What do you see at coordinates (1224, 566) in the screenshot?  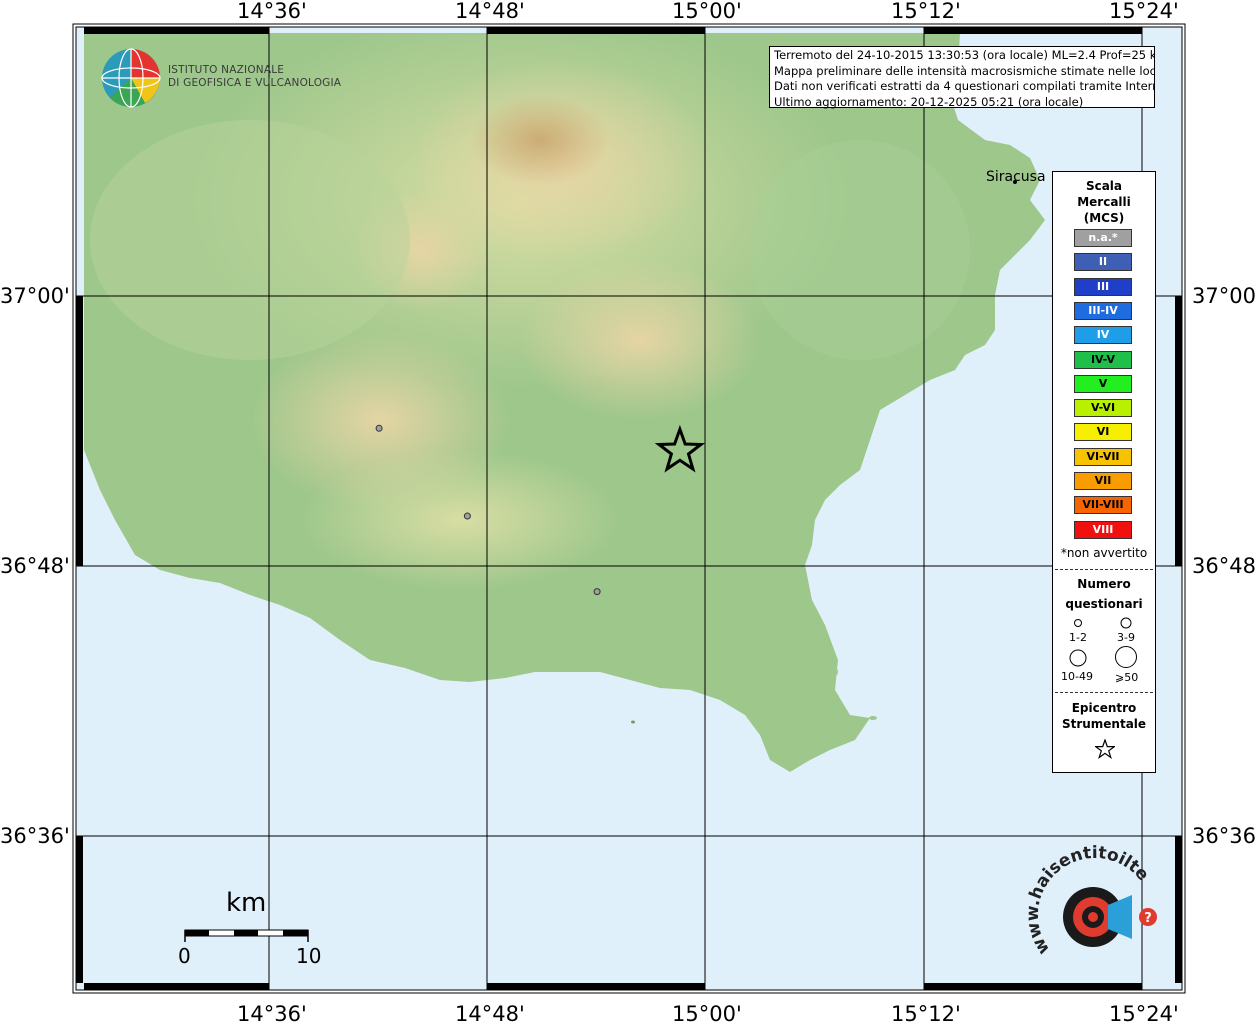 I see `lat-label-right-2: 36°48'` at bounding box center [1224, 566].